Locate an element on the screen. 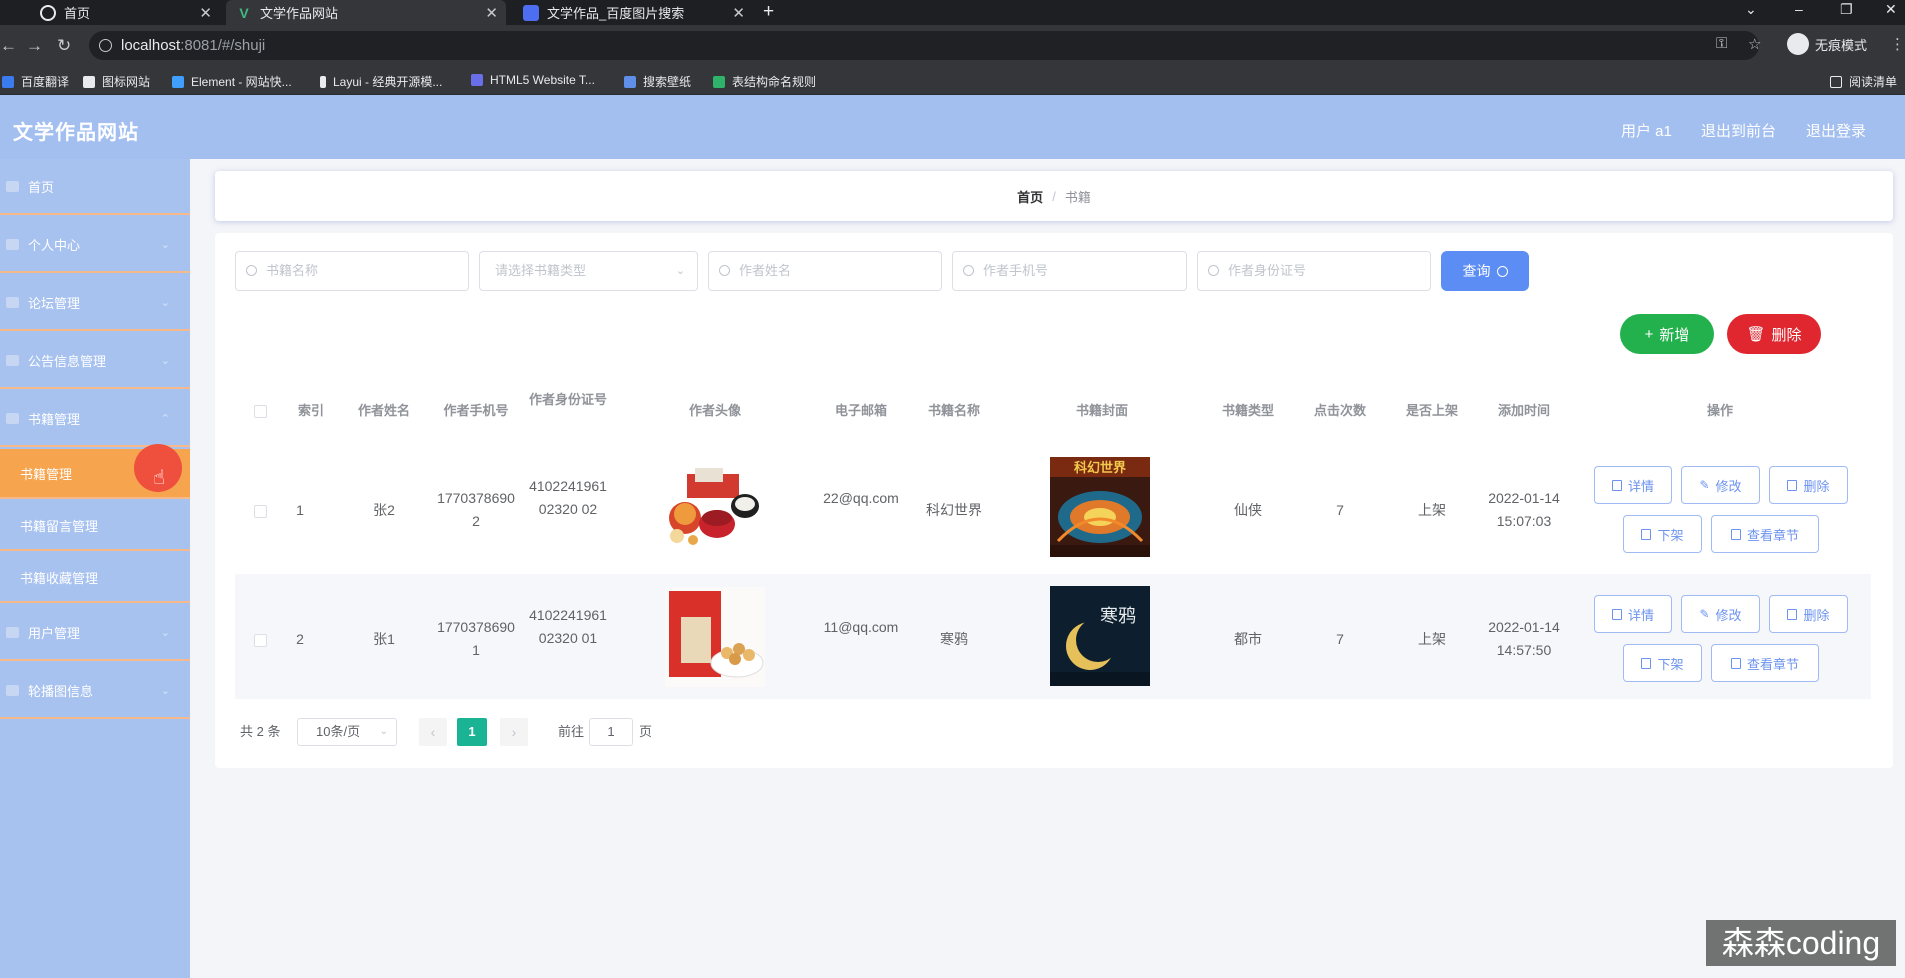  book-name-input: 书籍名称 is located at coordinates (352, 271).